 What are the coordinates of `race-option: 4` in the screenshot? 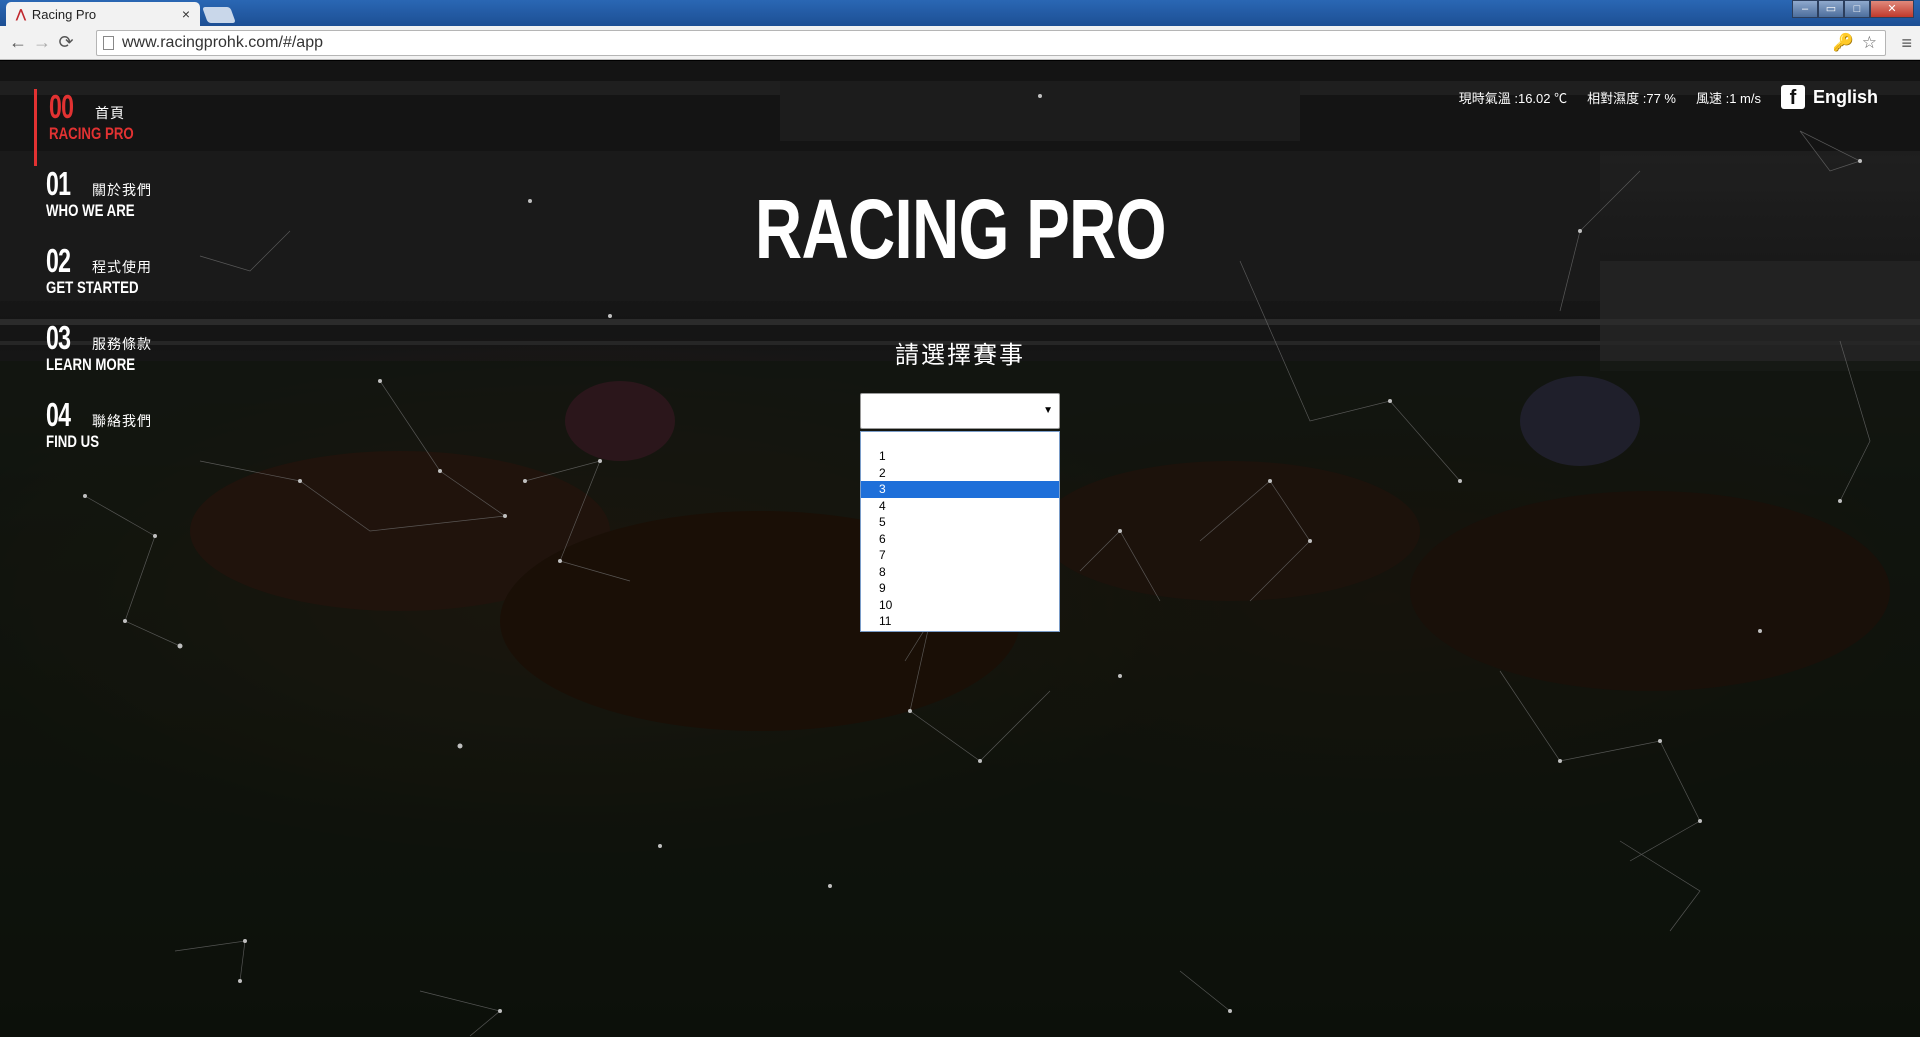 It's located at (960, 506).